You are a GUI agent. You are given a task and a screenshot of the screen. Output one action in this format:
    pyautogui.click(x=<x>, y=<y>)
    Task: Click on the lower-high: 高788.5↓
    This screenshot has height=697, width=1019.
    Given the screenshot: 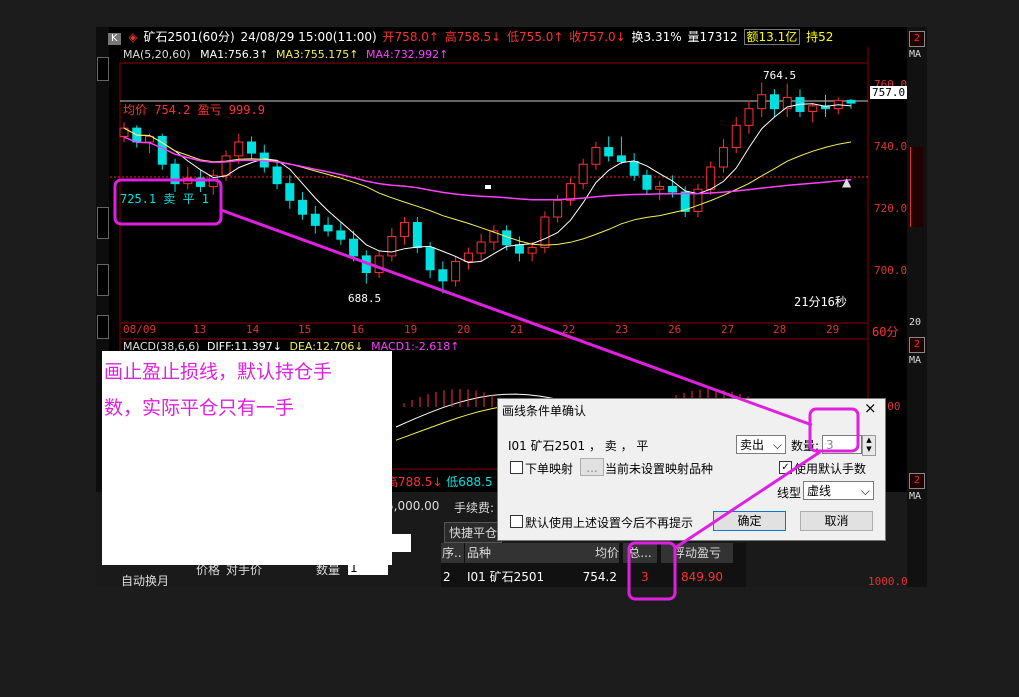 What is the action you would take?
    pyautogui.click(x=414, y=482)
    